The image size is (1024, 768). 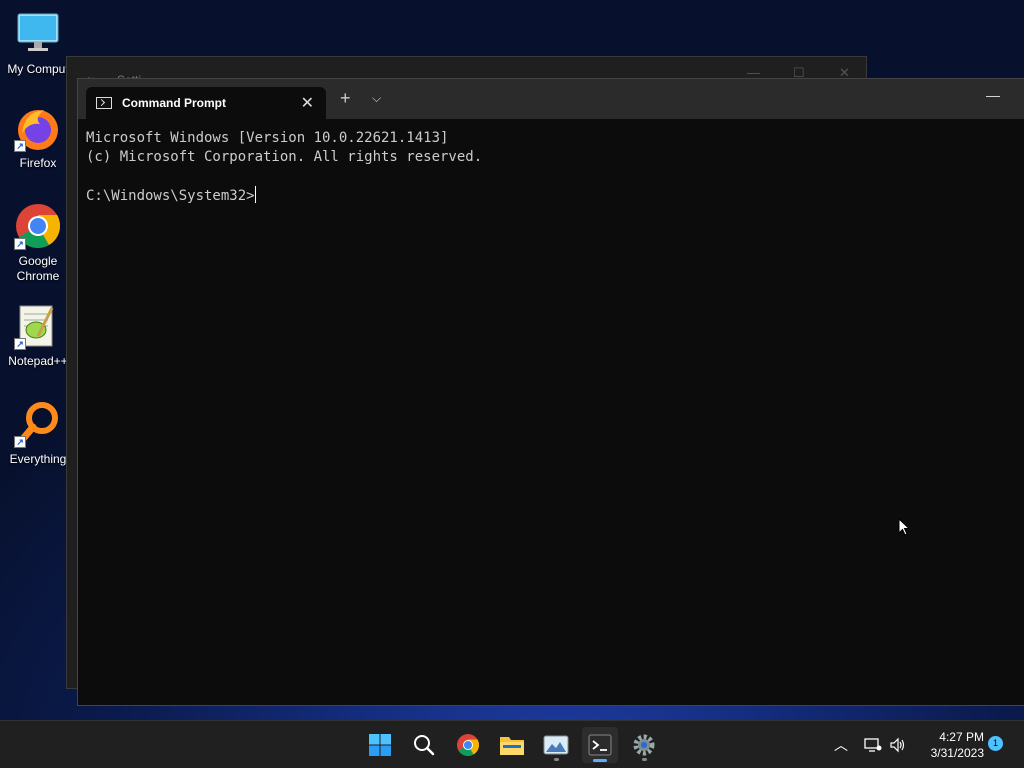 I want to click on tab-command-prompt: Command Prompt ✕, so click(x=206, y=103).